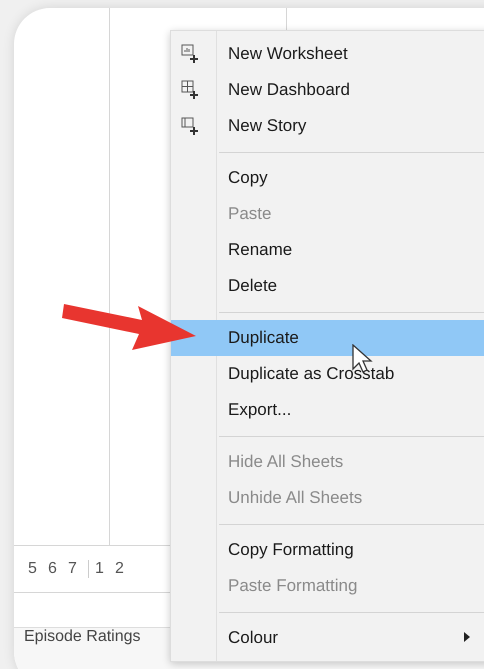 This screenshot has height=669, width=484. Describe the element at coordinates (327, 250) in the screenshot. I see `menu-item: Rename` at that location.